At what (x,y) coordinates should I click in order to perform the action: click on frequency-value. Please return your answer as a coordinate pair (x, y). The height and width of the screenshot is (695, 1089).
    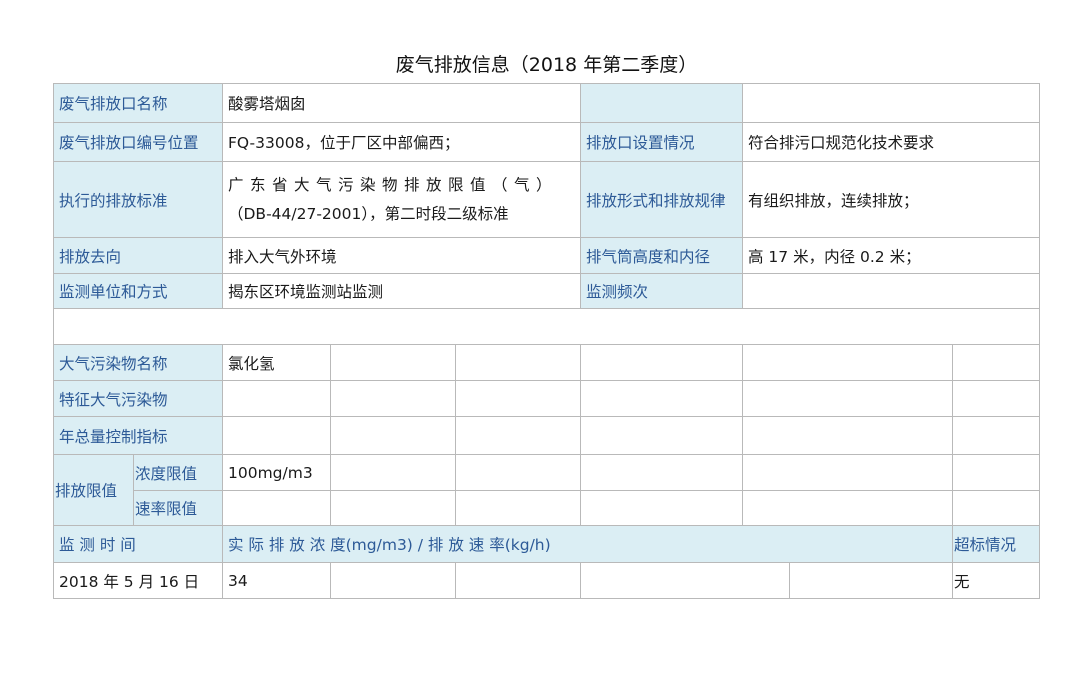
    Looking at the image, I should click on (891, 291).